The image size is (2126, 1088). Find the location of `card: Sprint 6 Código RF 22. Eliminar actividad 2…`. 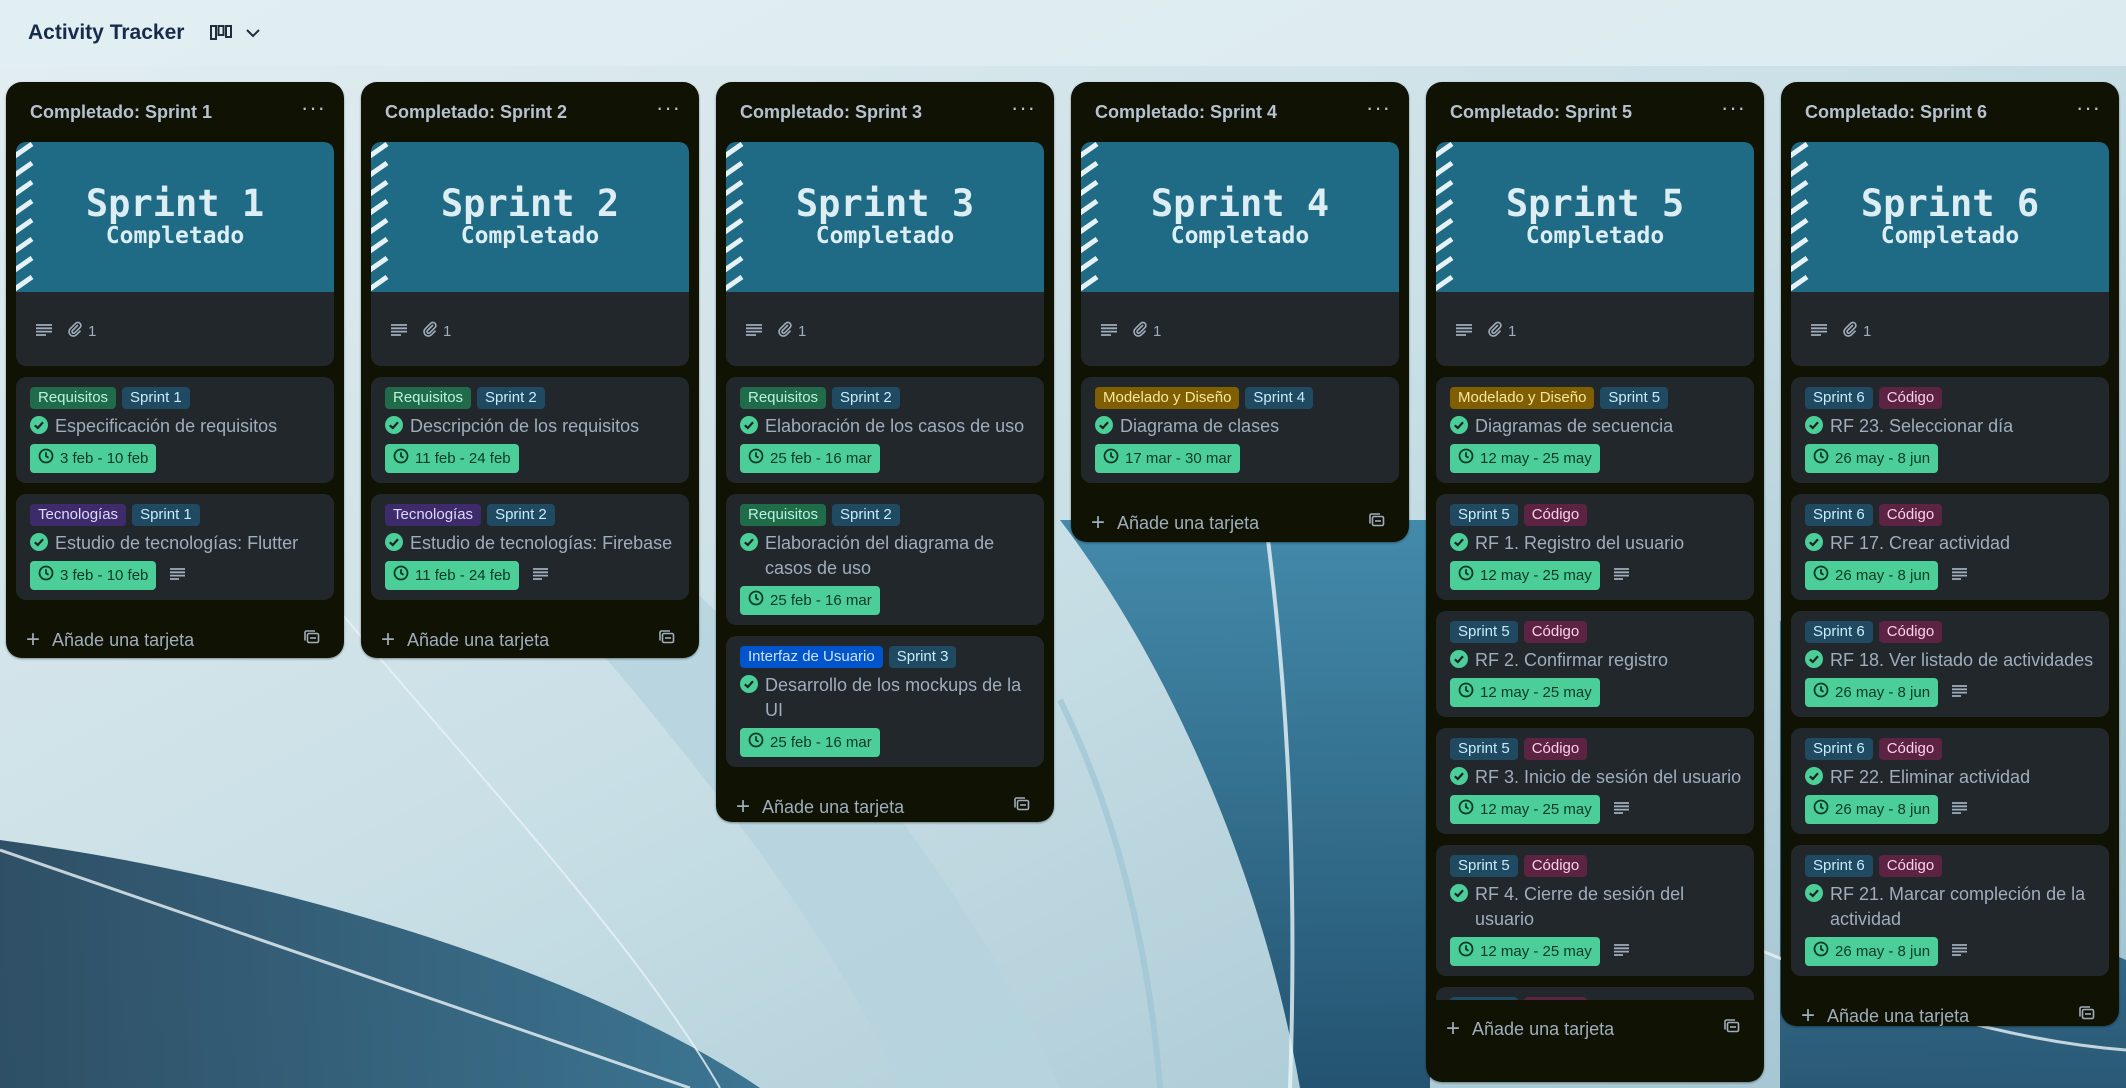

card: Sprint 6 Código RF 22. Eliminar actividad 2… is located at coordinates (1950, 781).